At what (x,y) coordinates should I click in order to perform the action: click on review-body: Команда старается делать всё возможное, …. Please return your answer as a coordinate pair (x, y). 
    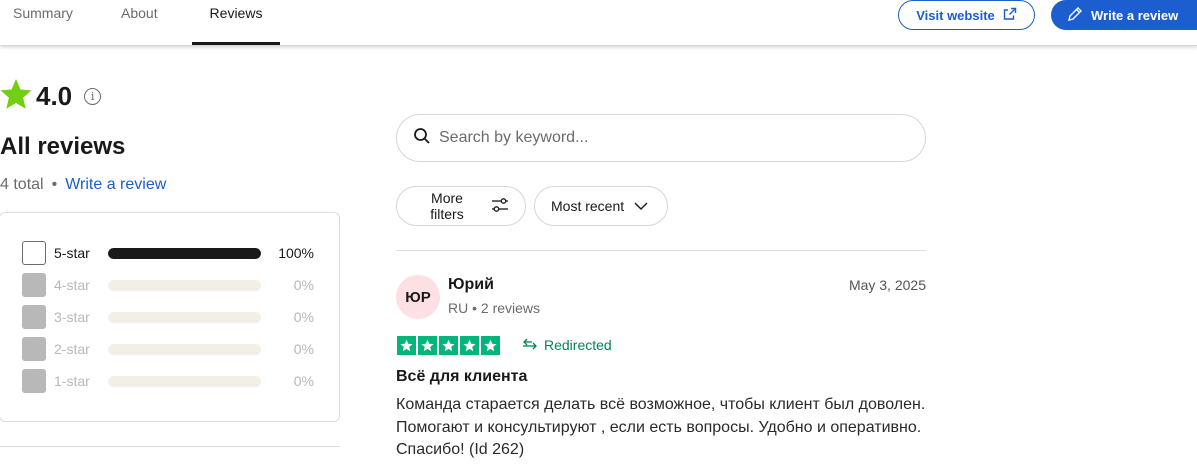
    Looking at the image, I should click on (661, 427).